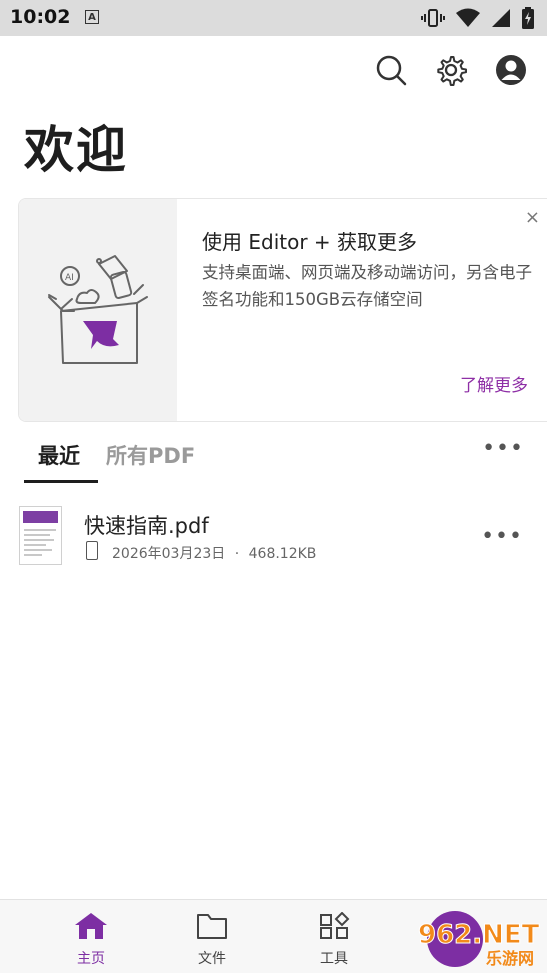 The height and width of the screenshot is (973, 547). I want to click on search-button, so click(391, 70).